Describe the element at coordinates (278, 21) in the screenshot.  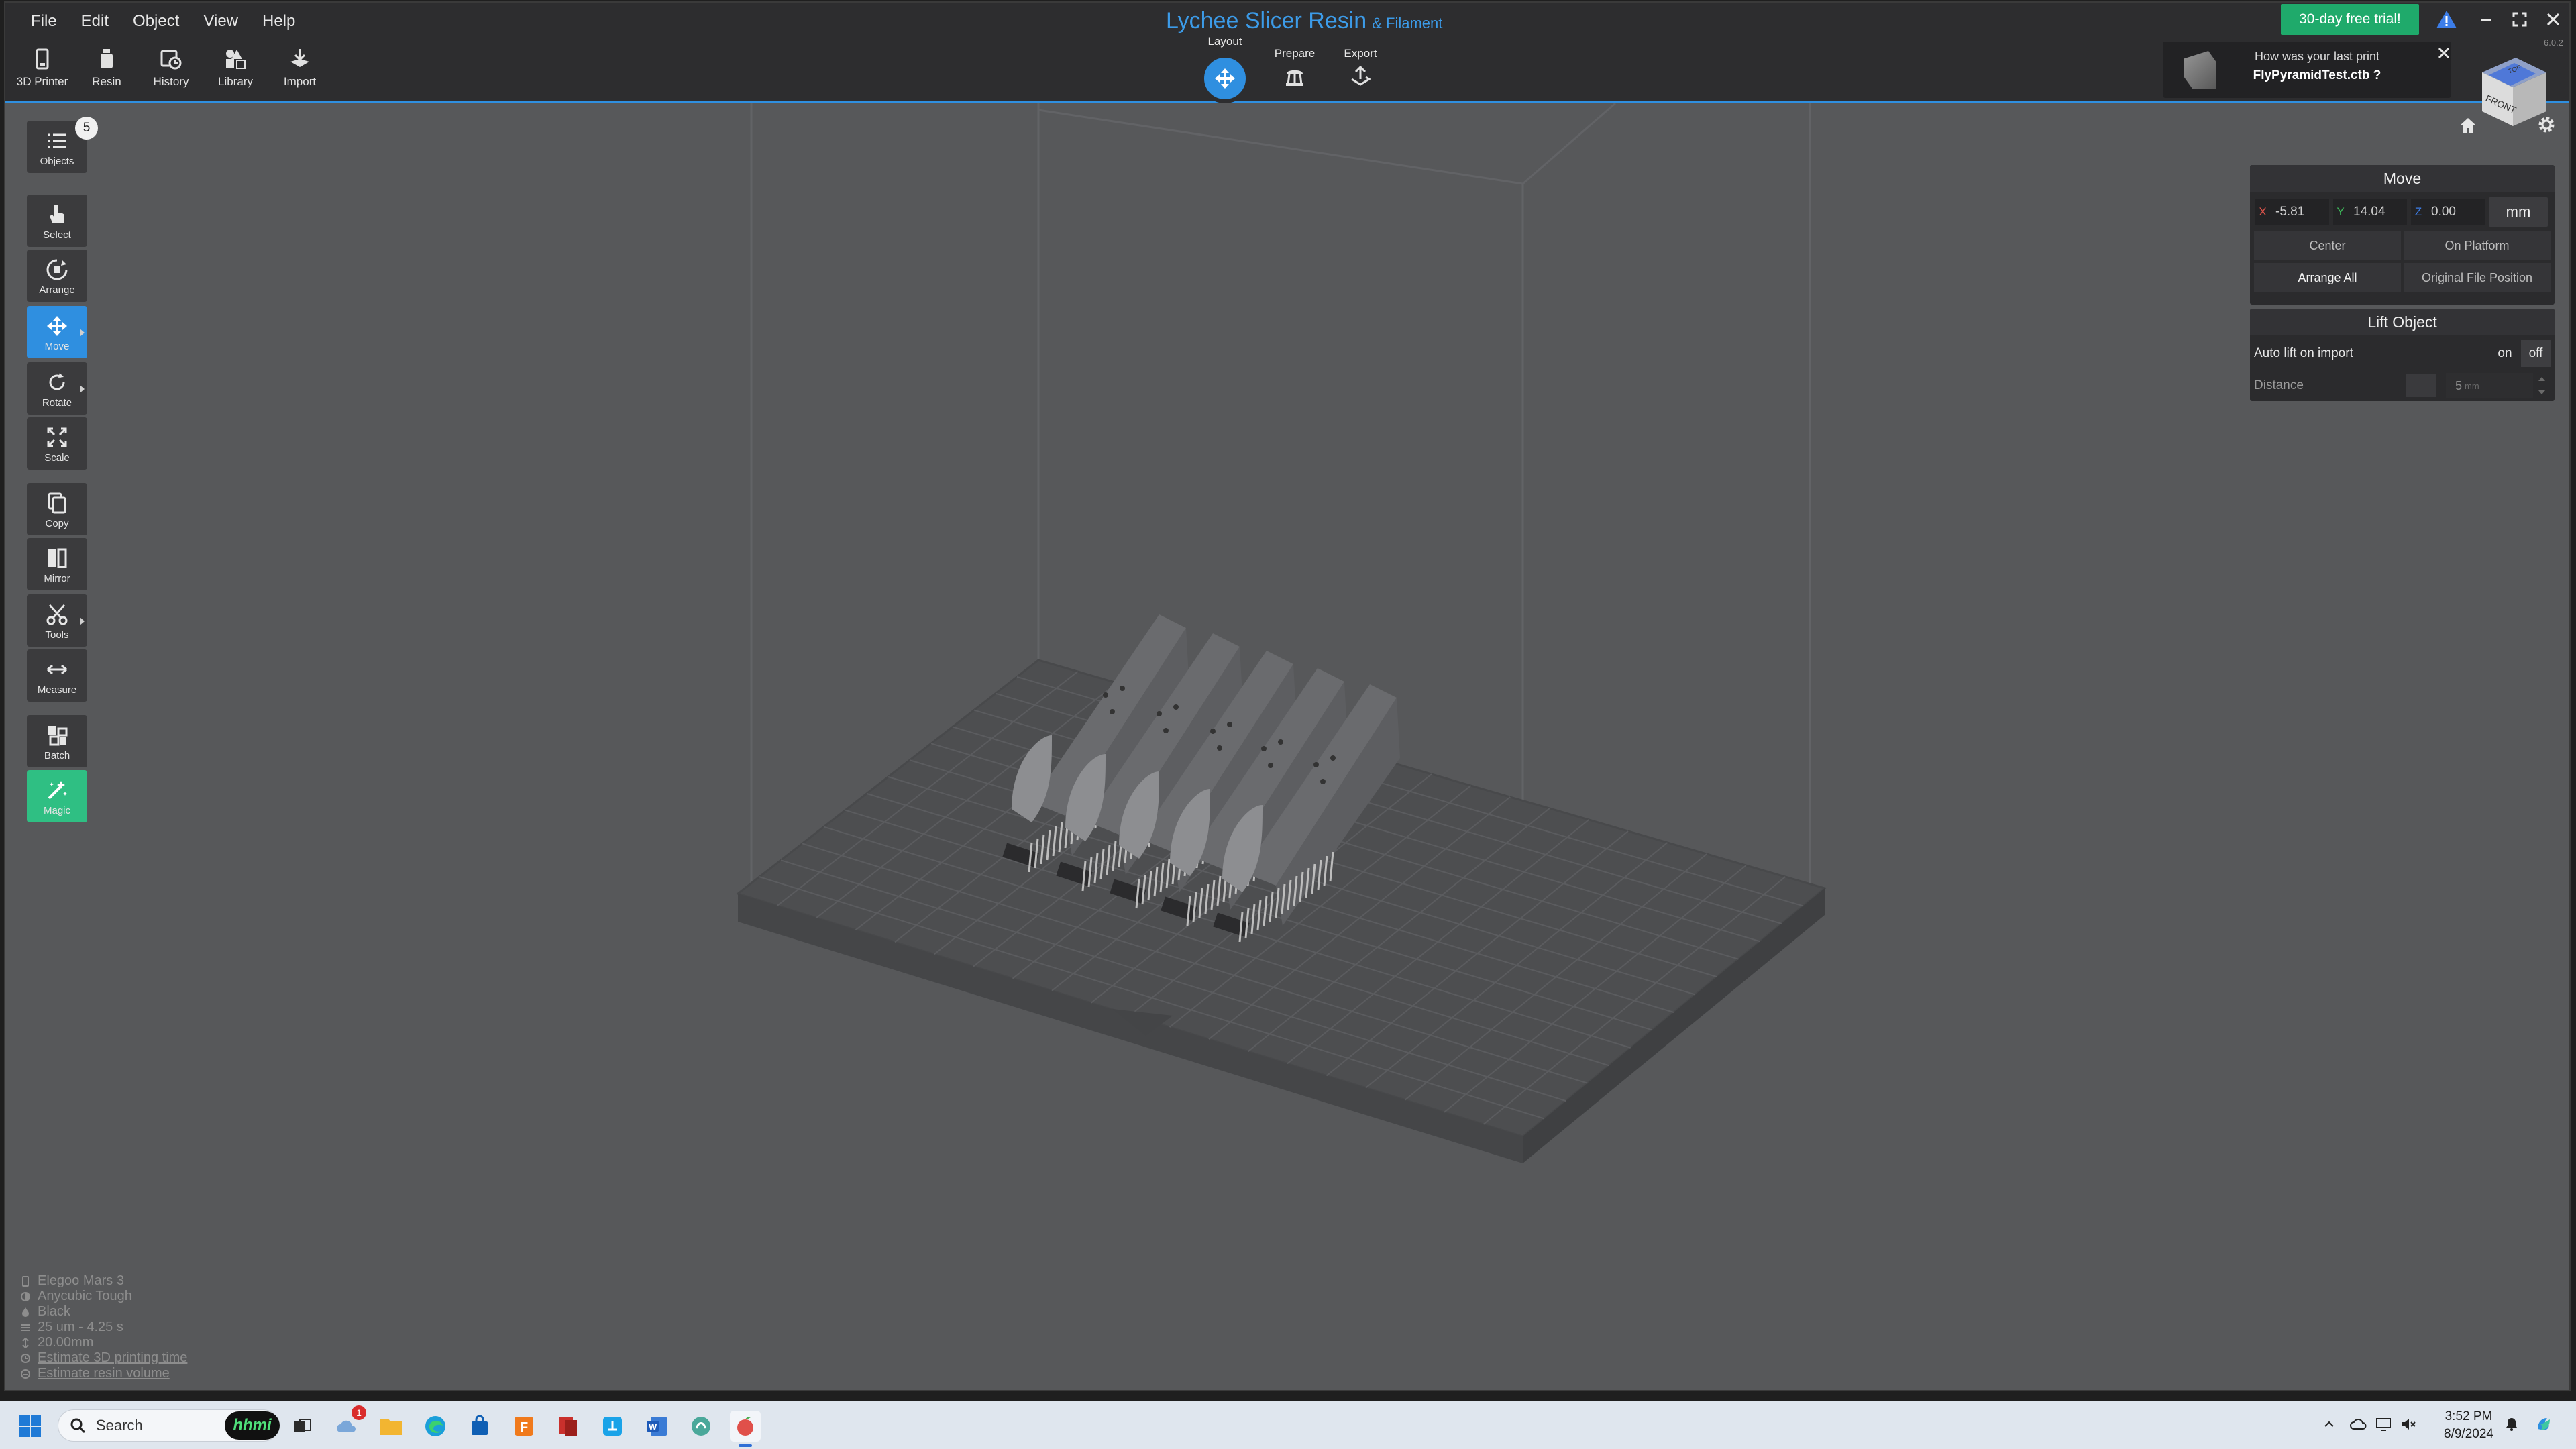
I see `menu-help: Help` at that location.